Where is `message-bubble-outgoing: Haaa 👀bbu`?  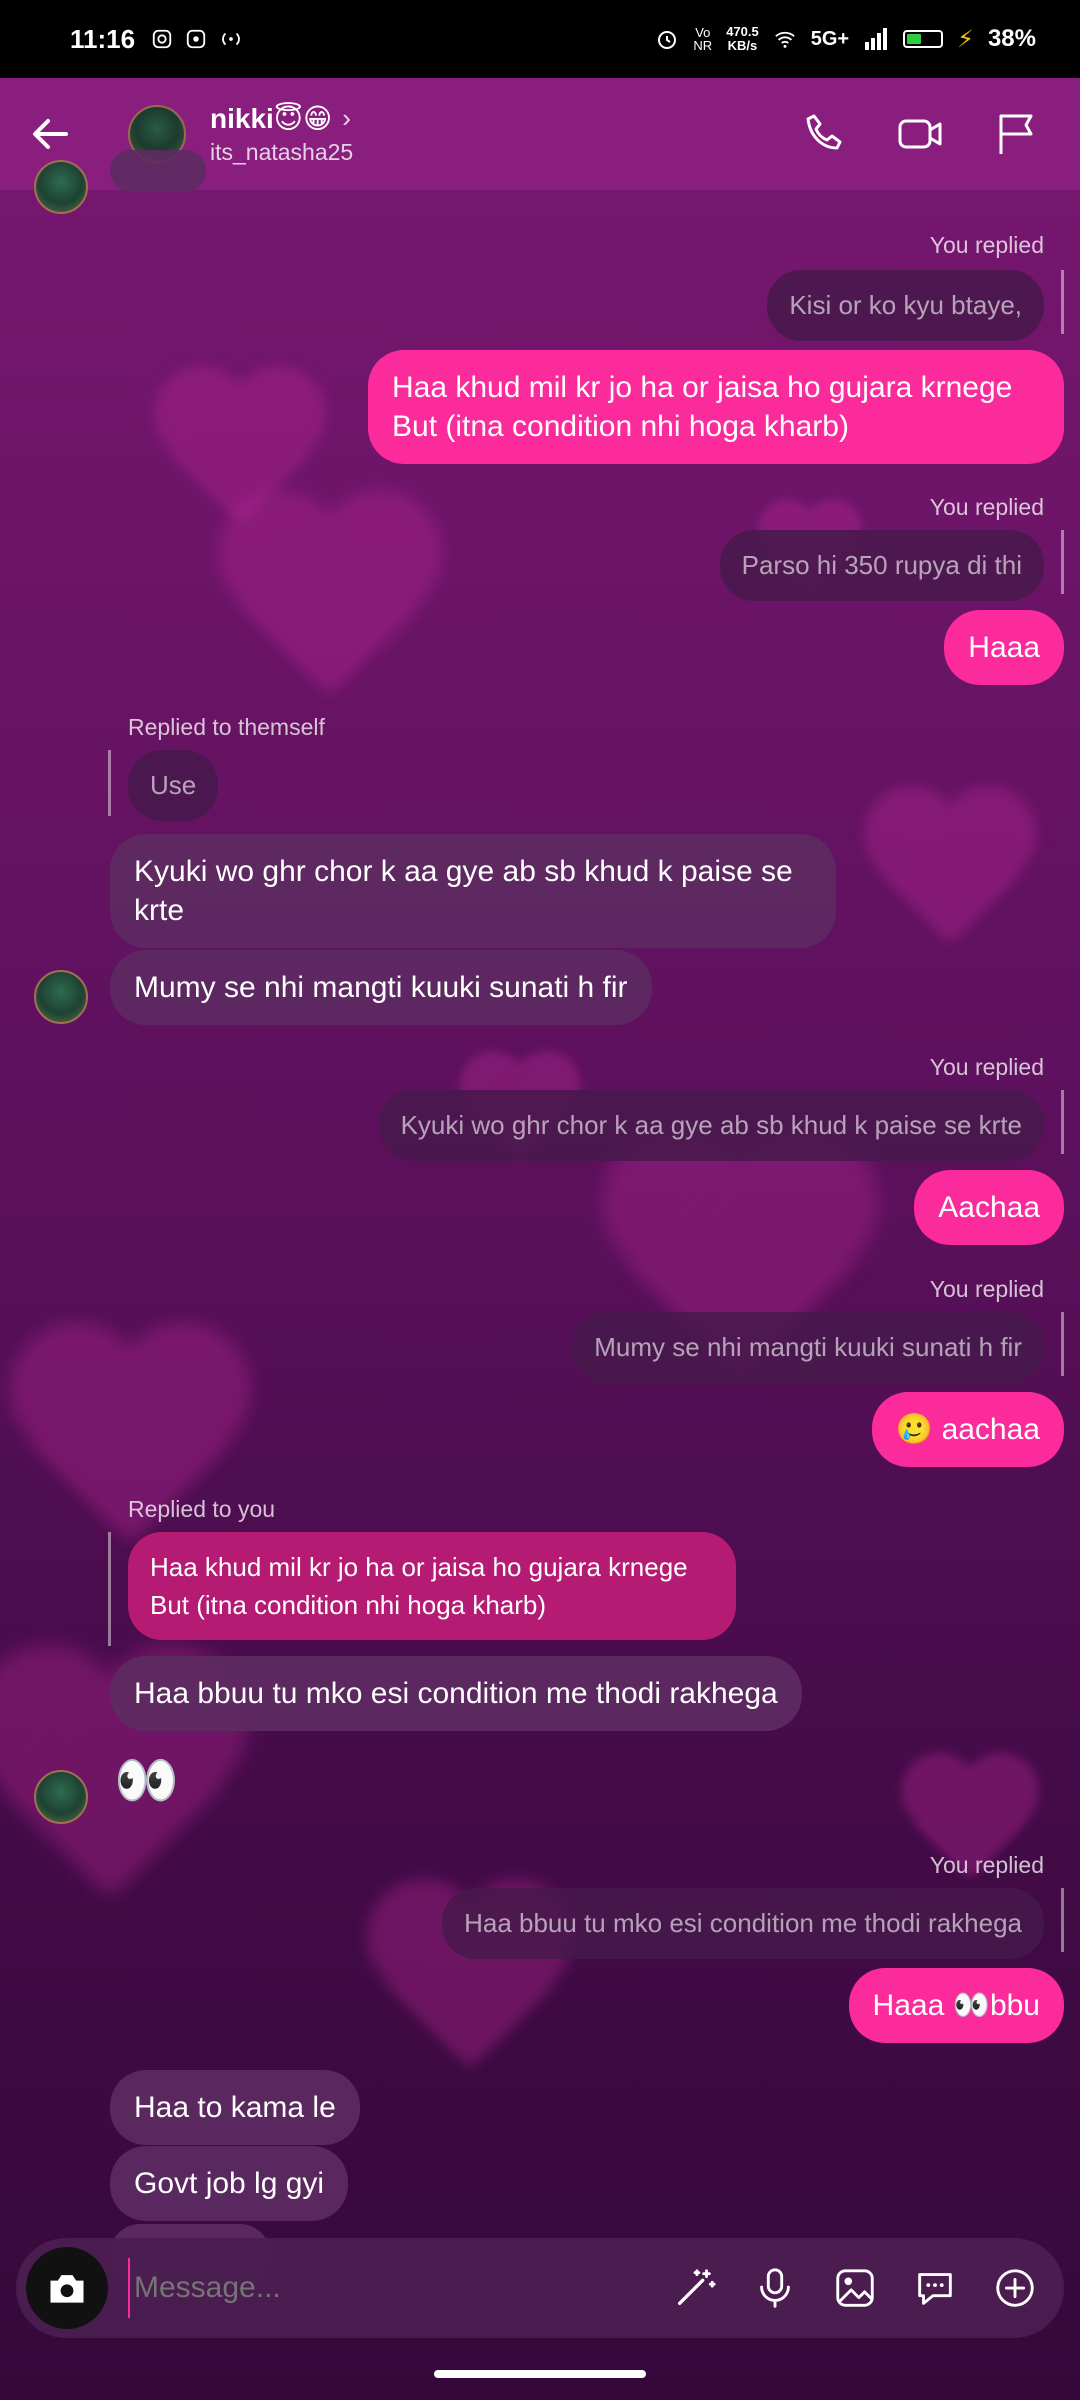
message-bubble-outgoing: Haaa 👀bbu is located at coordinates (956, 2005).